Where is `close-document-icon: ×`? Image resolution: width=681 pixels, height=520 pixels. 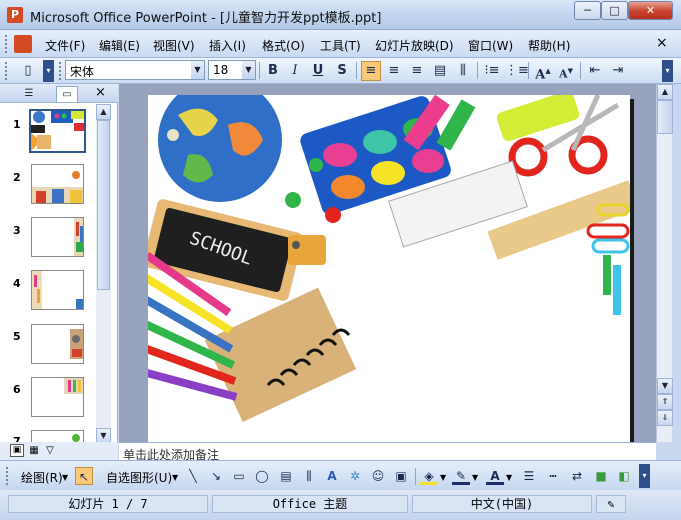
close-document-icon: × is located at coordinates (662, 43).